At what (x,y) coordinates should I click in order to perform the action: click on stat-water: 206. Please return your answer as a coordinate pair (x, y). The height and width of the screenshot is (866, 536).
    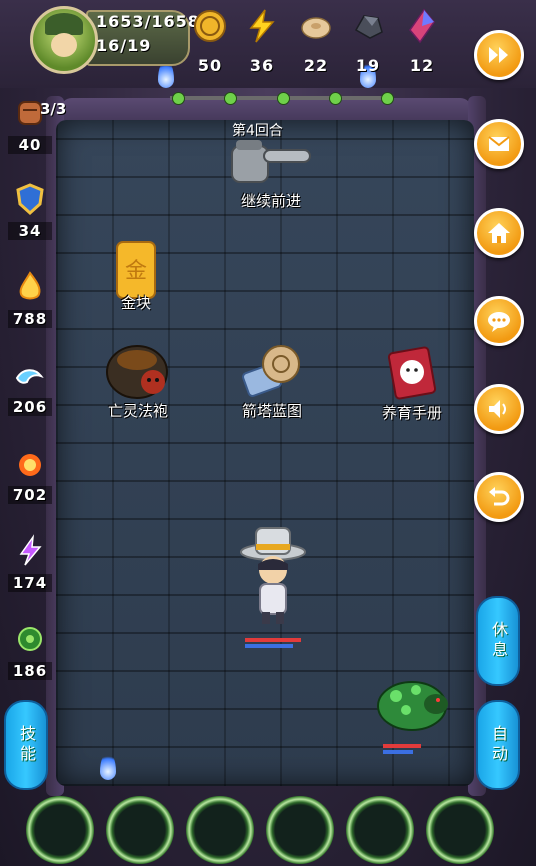
    Looking at the image, I should click on (30, 387).